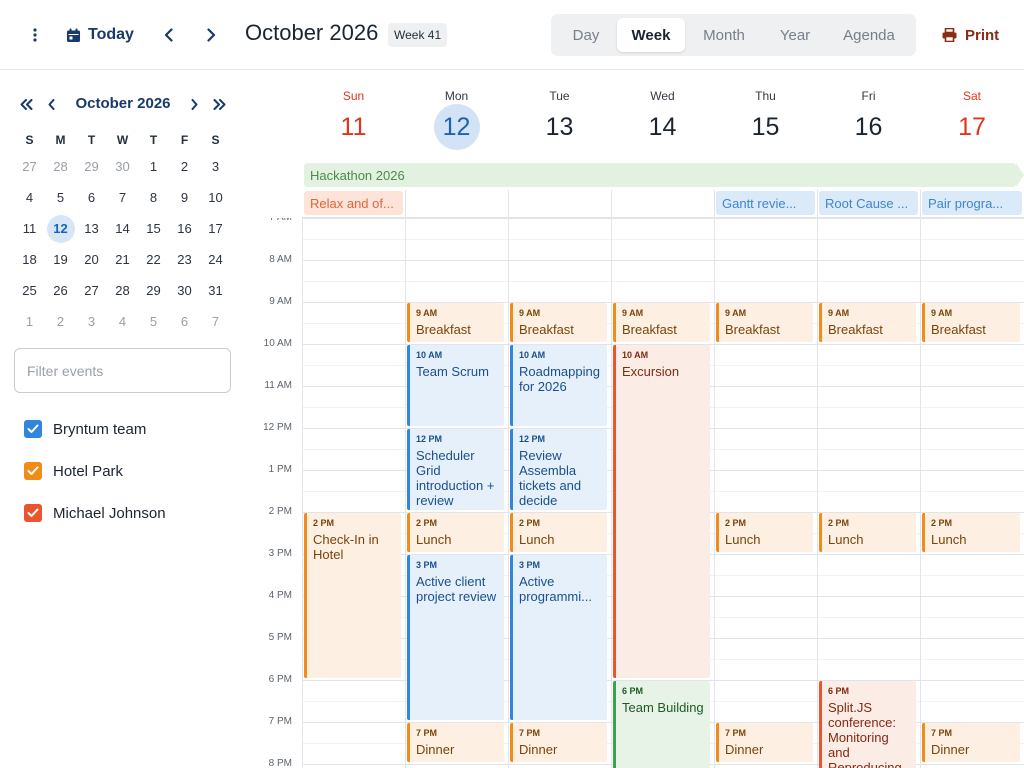  I want to click on day-header-fri: Fri 16, so click(868, 117).